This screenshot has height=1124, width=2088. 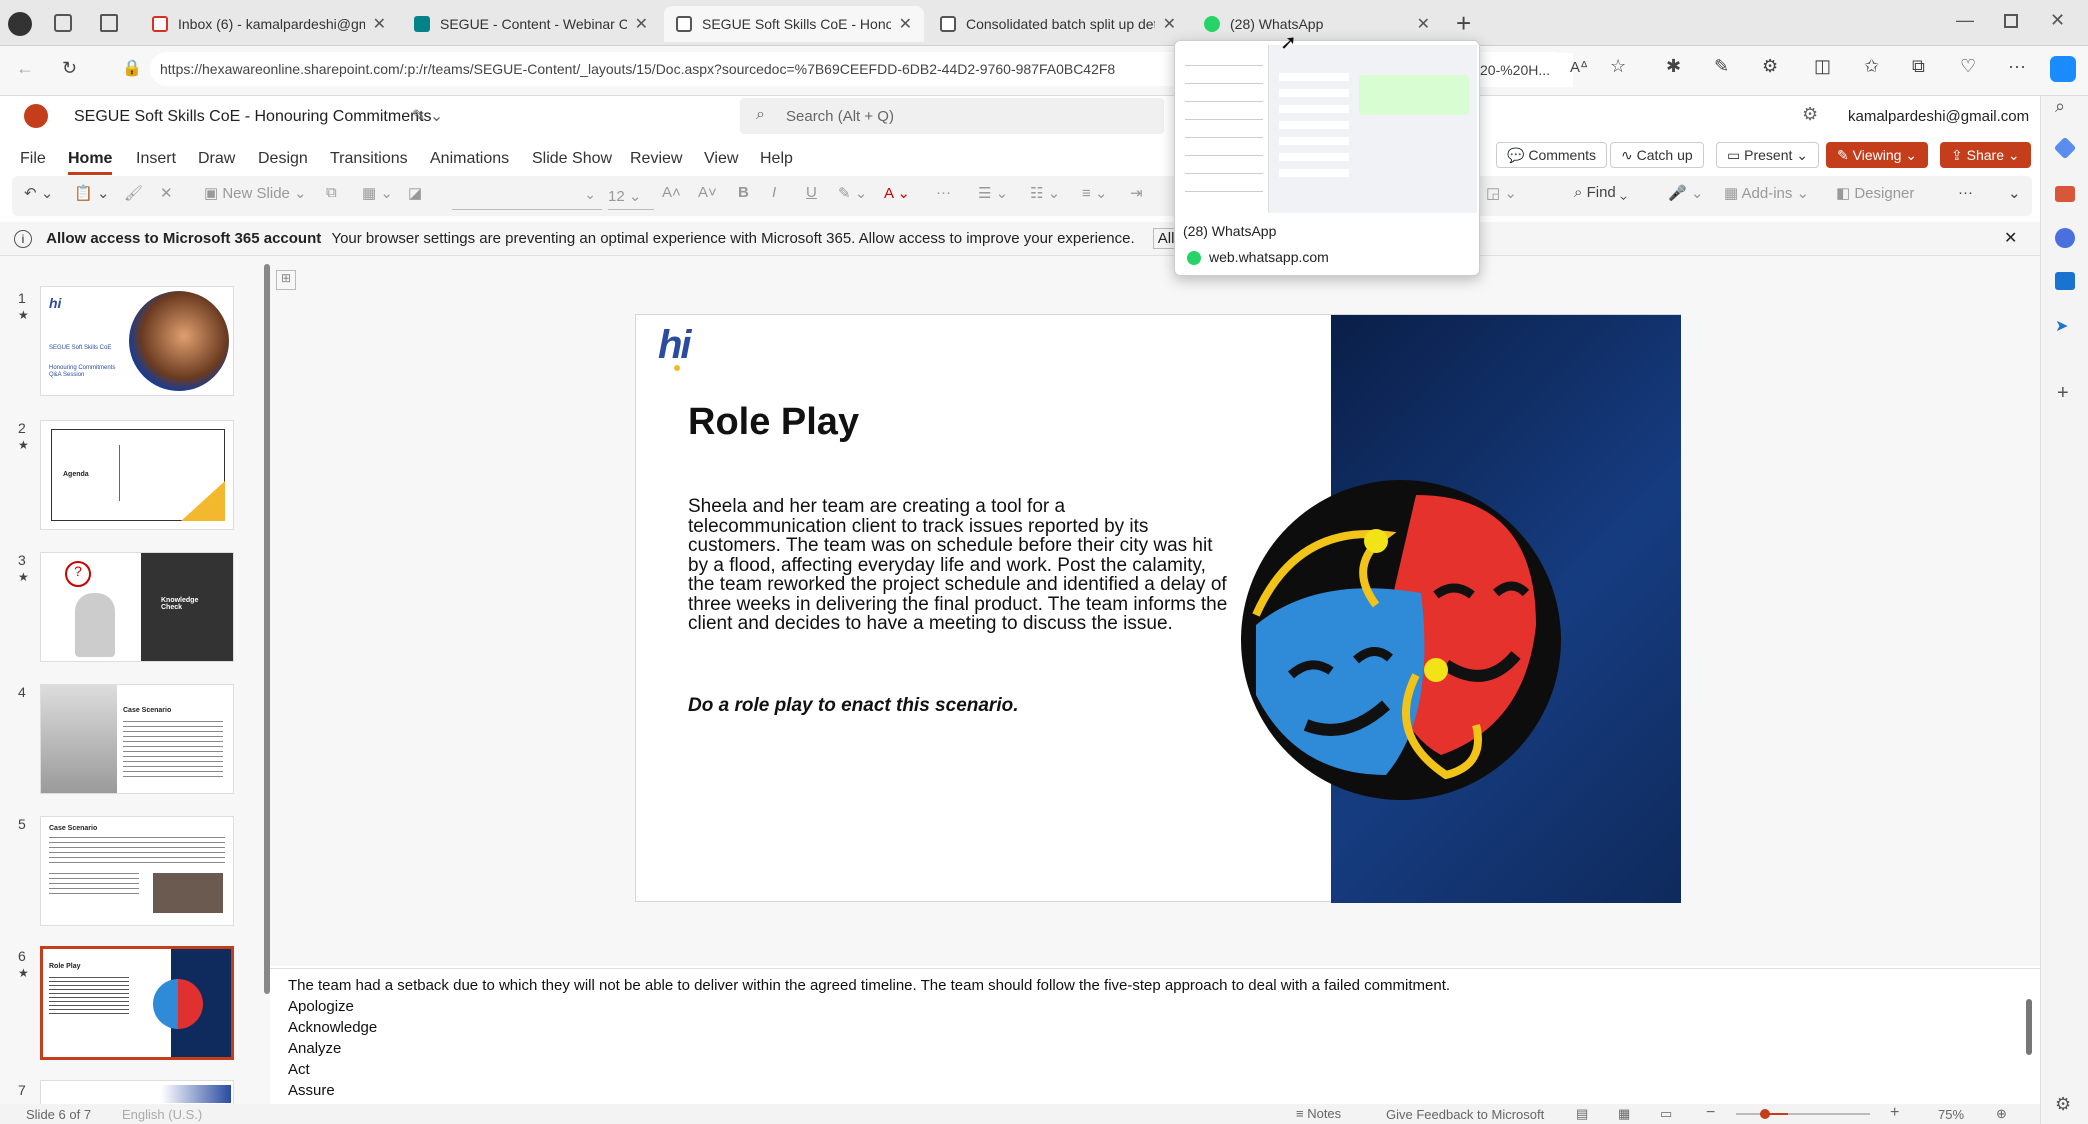 What do you see at coordinates (2010, 238) in the screenshot?
I see `close-info-icon: ✕` at bounding box center [2010, 238].